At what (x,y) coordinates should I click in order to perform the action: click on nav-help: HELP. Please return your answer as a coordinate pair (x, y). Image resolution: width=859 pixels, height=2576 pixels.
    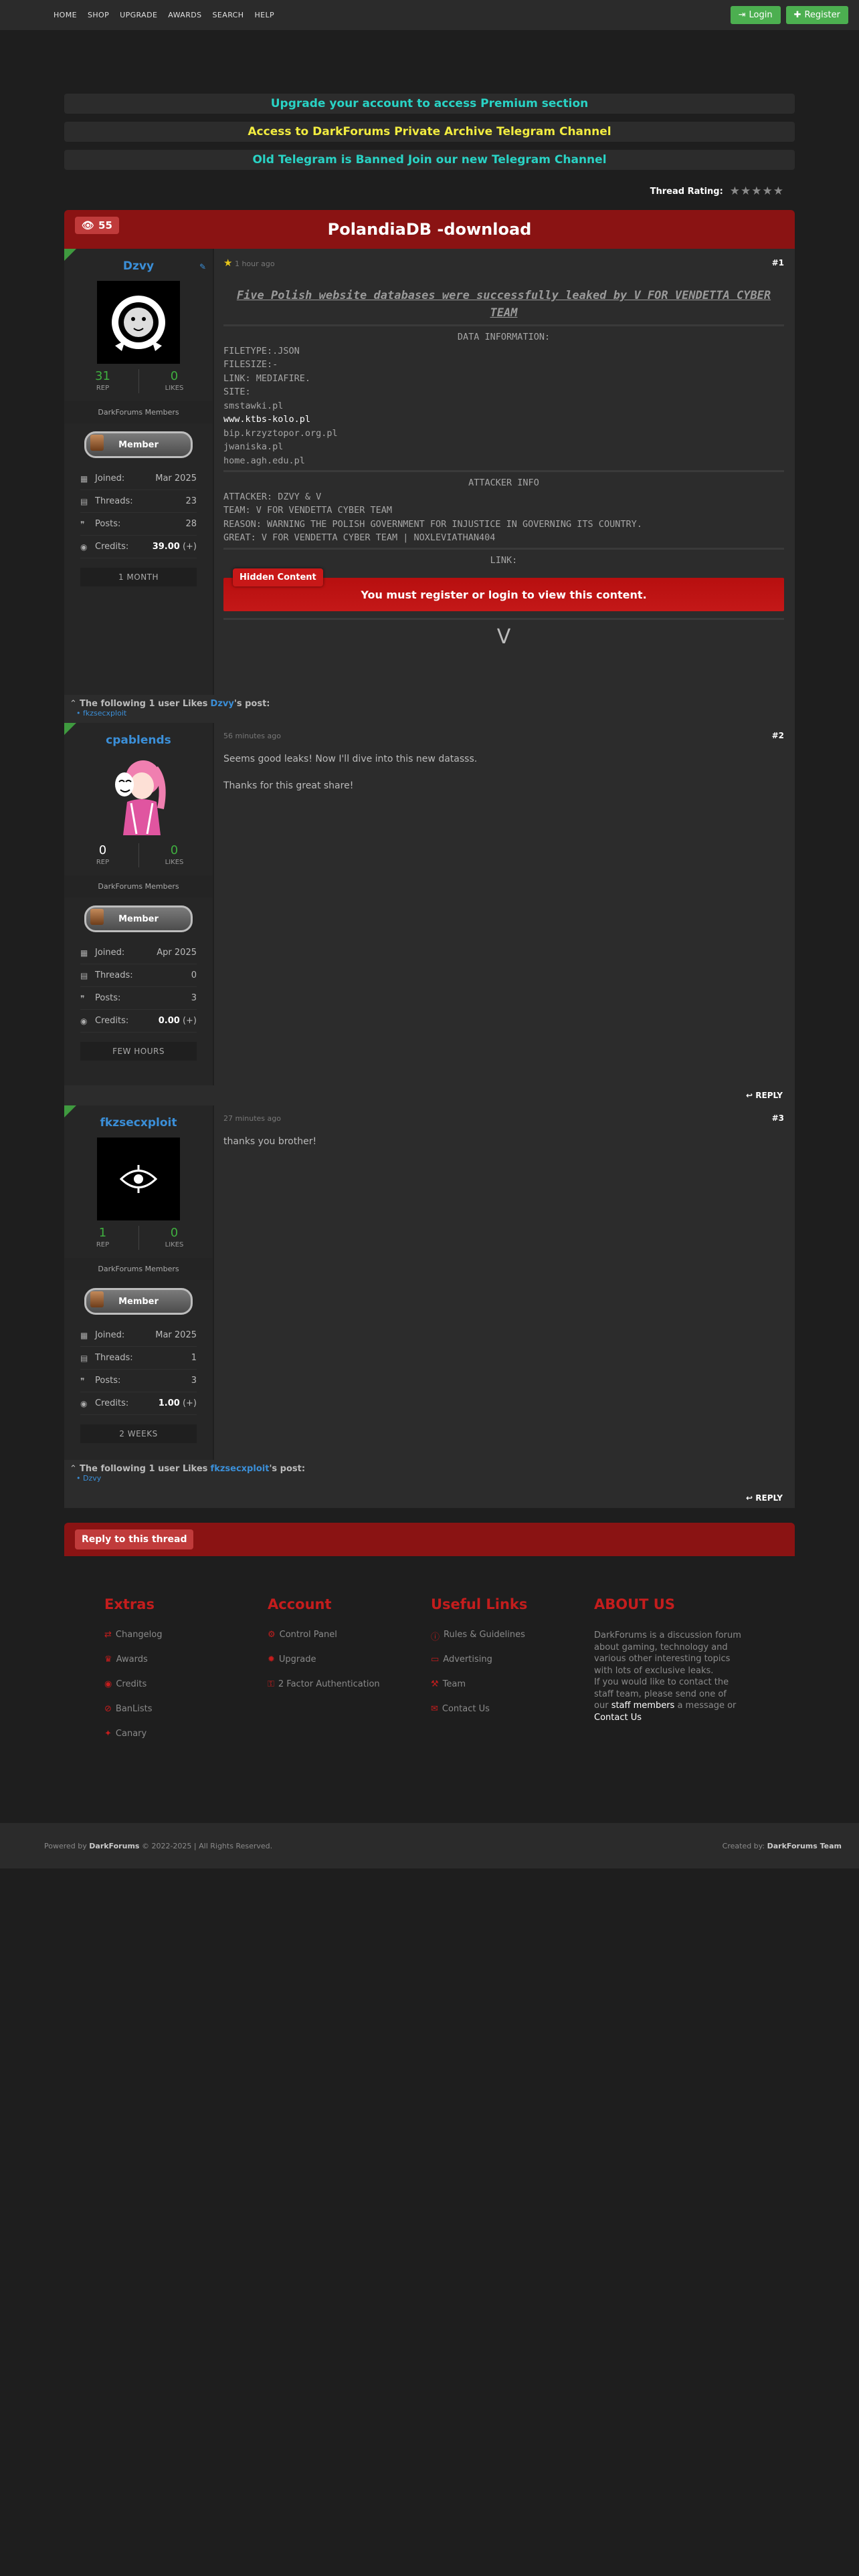
    Looking at the image, I should click on (264, 15).